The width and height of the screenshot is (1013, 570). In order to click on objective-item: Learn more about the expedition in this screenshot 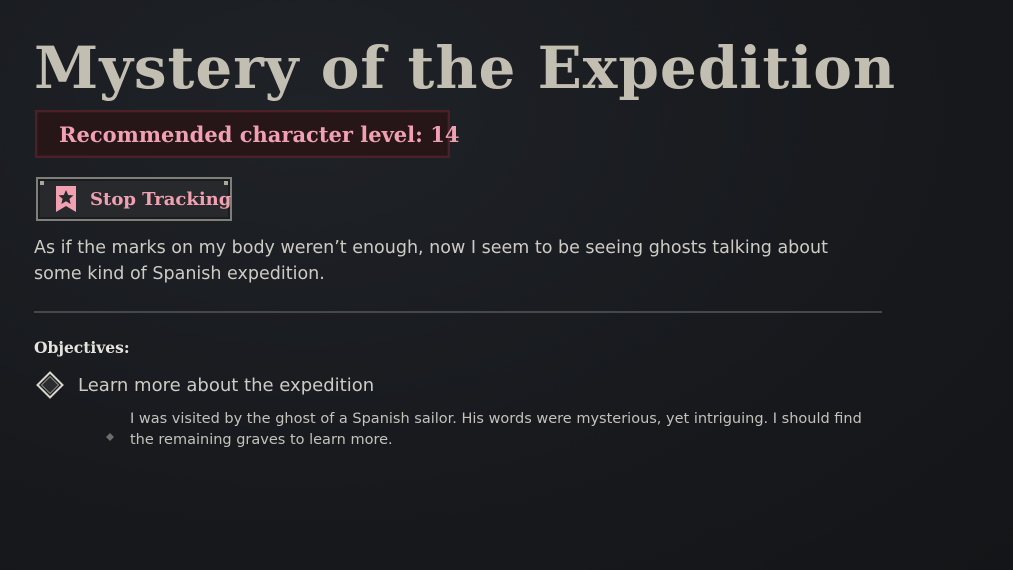, I will do `click(205, 385)`.